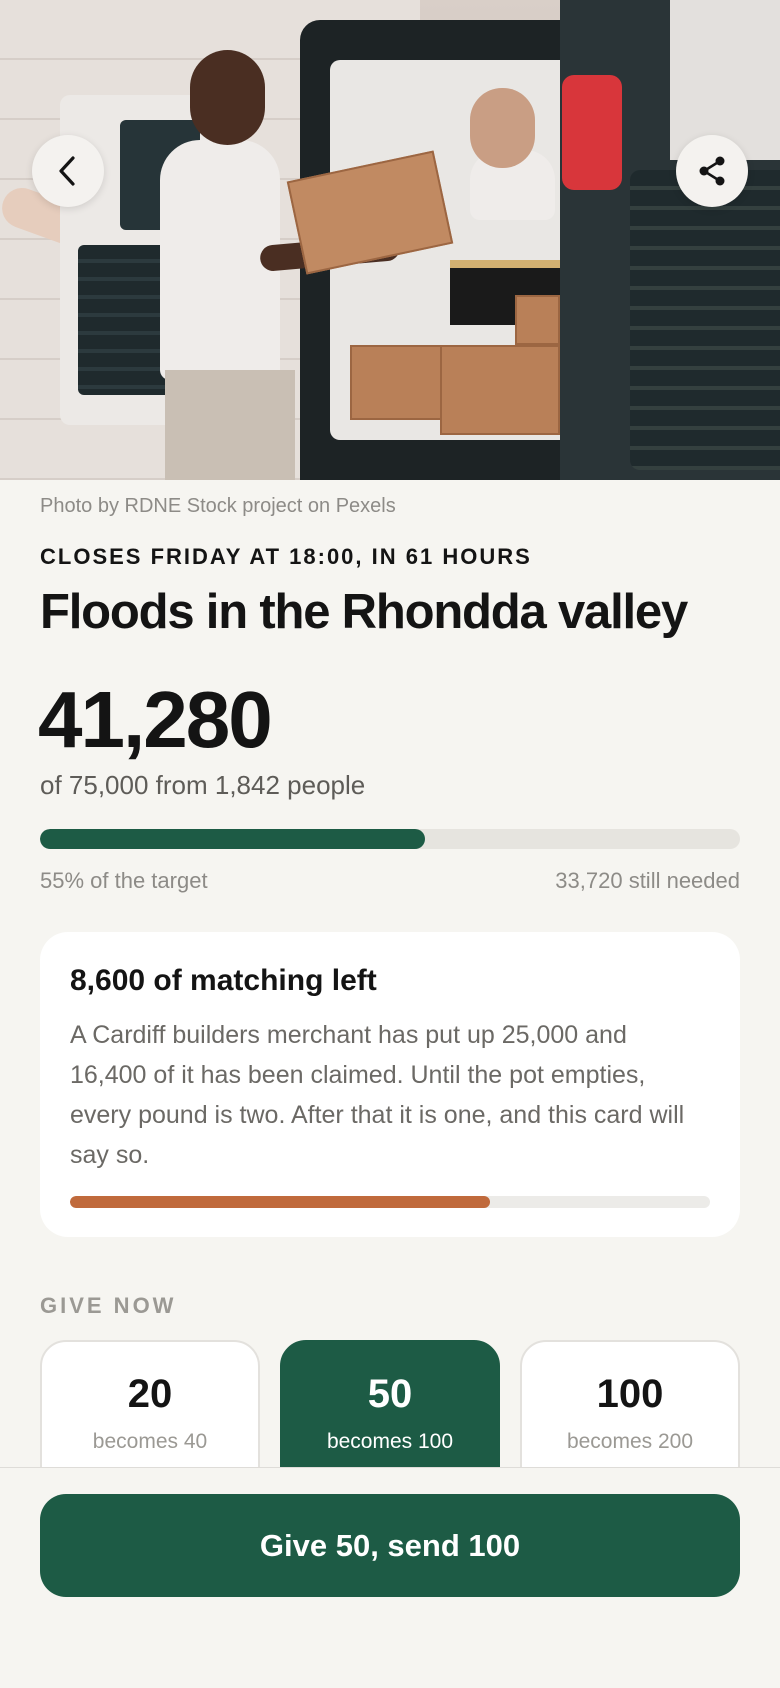 The height and width of the screenshot is (1688, 780). What do you see at coordinates (218, 506) in the screenshot?
I see `photo-credit: Photo by RDNE Stock project on Pexels` at bounding box center [218, 506].